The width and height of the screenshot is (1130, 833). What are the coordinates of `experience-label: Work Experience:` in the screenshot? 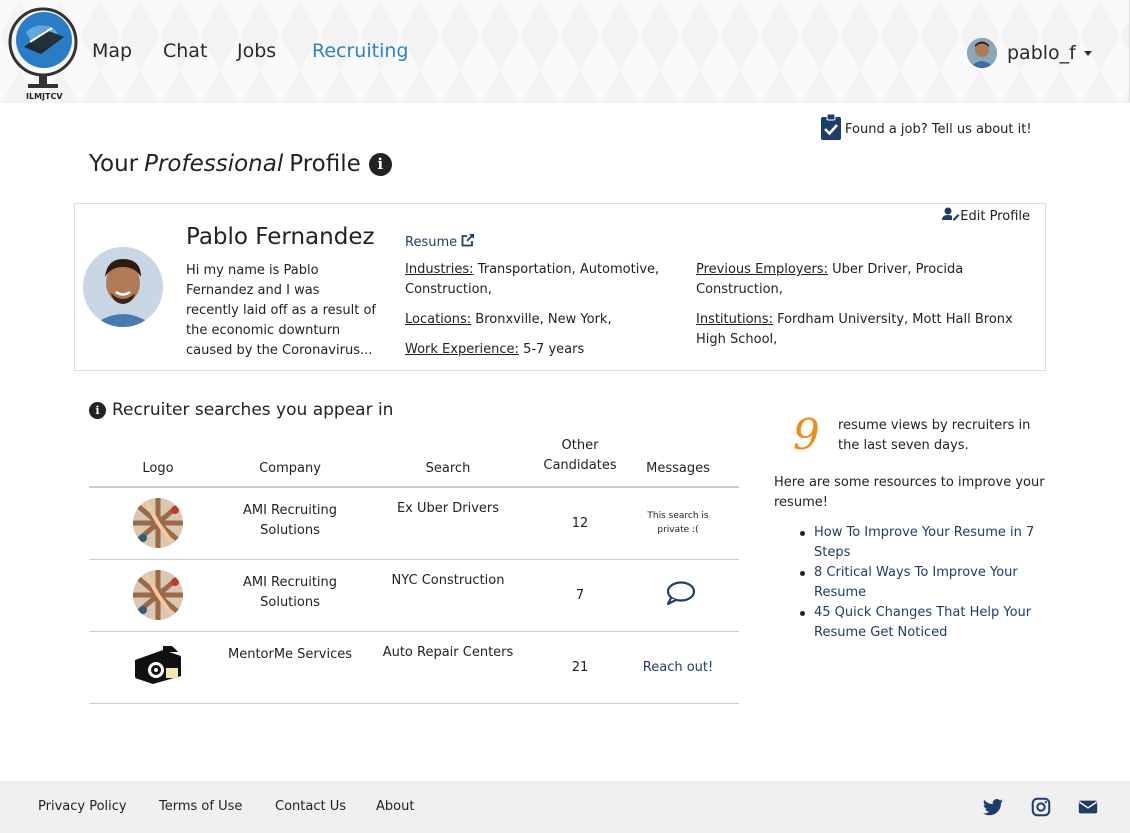 It's located at (462, 349).